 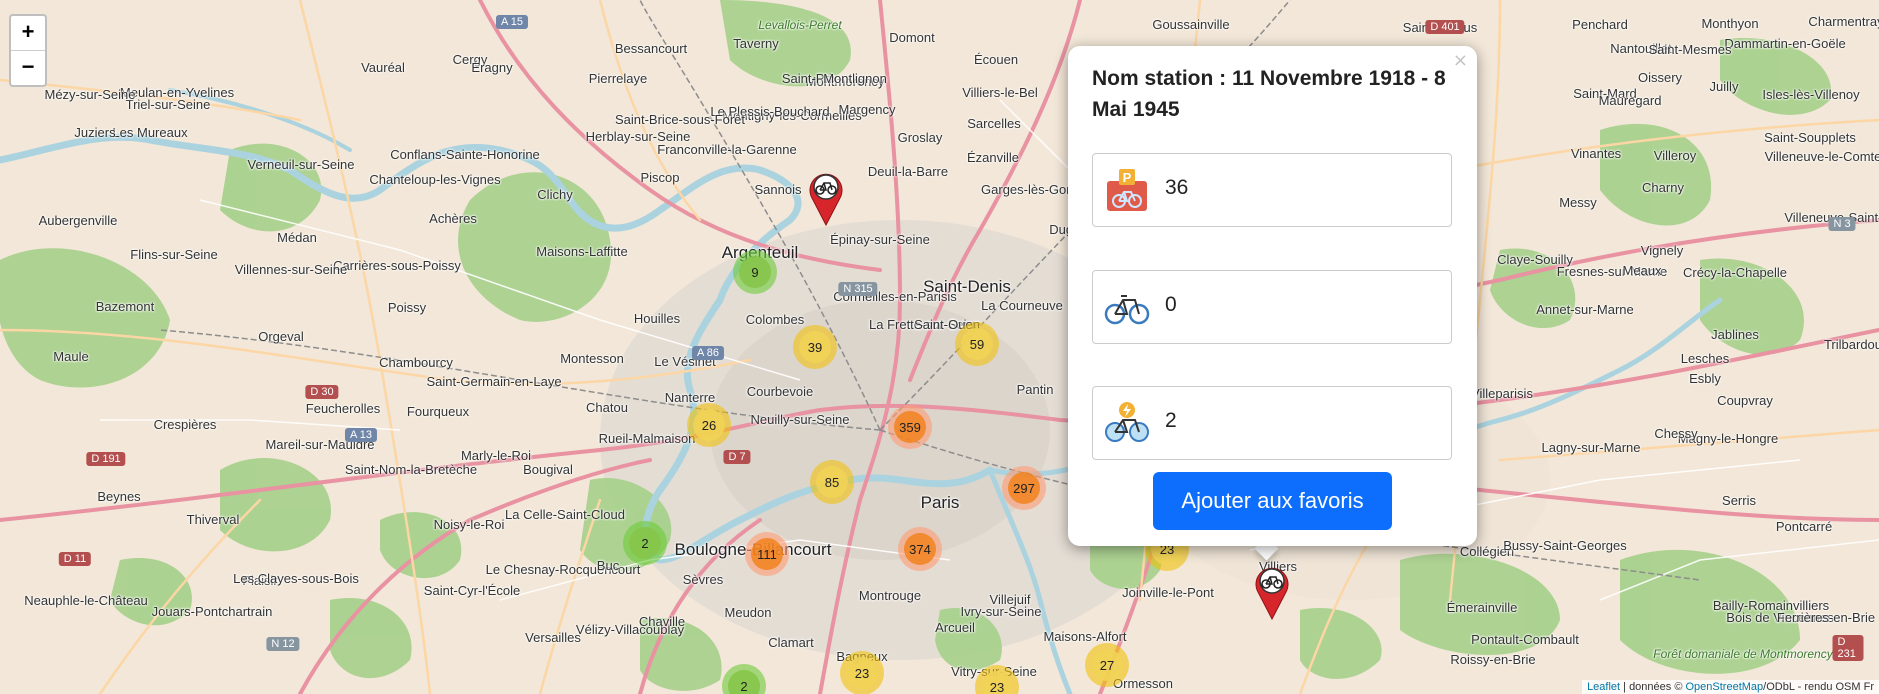 I want to click on station-cluster: 297, so click(x=1024, y=488).